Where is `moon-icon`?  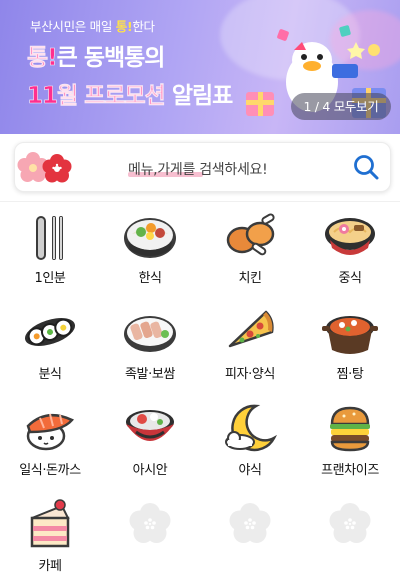 moon-icon is located at coordinates (251, 428).